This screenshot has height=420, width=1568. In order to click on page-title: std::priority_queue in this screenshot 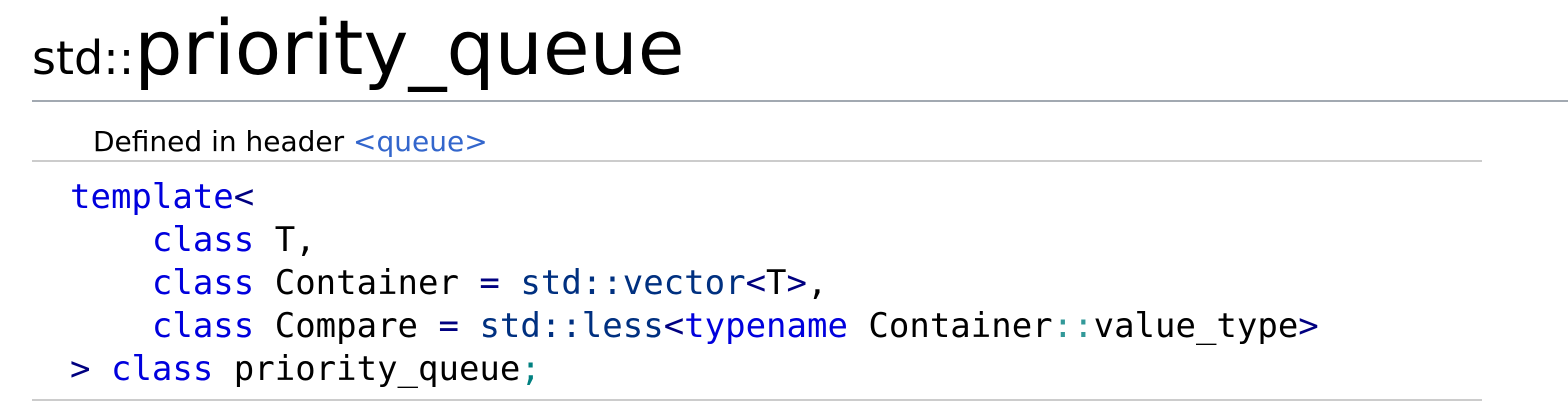, I will do `click(358, 48)`.